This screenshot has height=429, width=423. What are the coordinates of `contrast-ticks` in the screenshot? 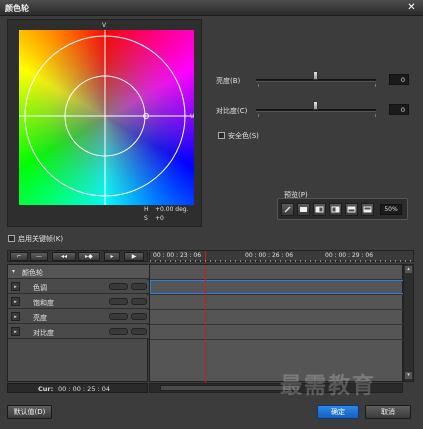 It's located at (317, 115).